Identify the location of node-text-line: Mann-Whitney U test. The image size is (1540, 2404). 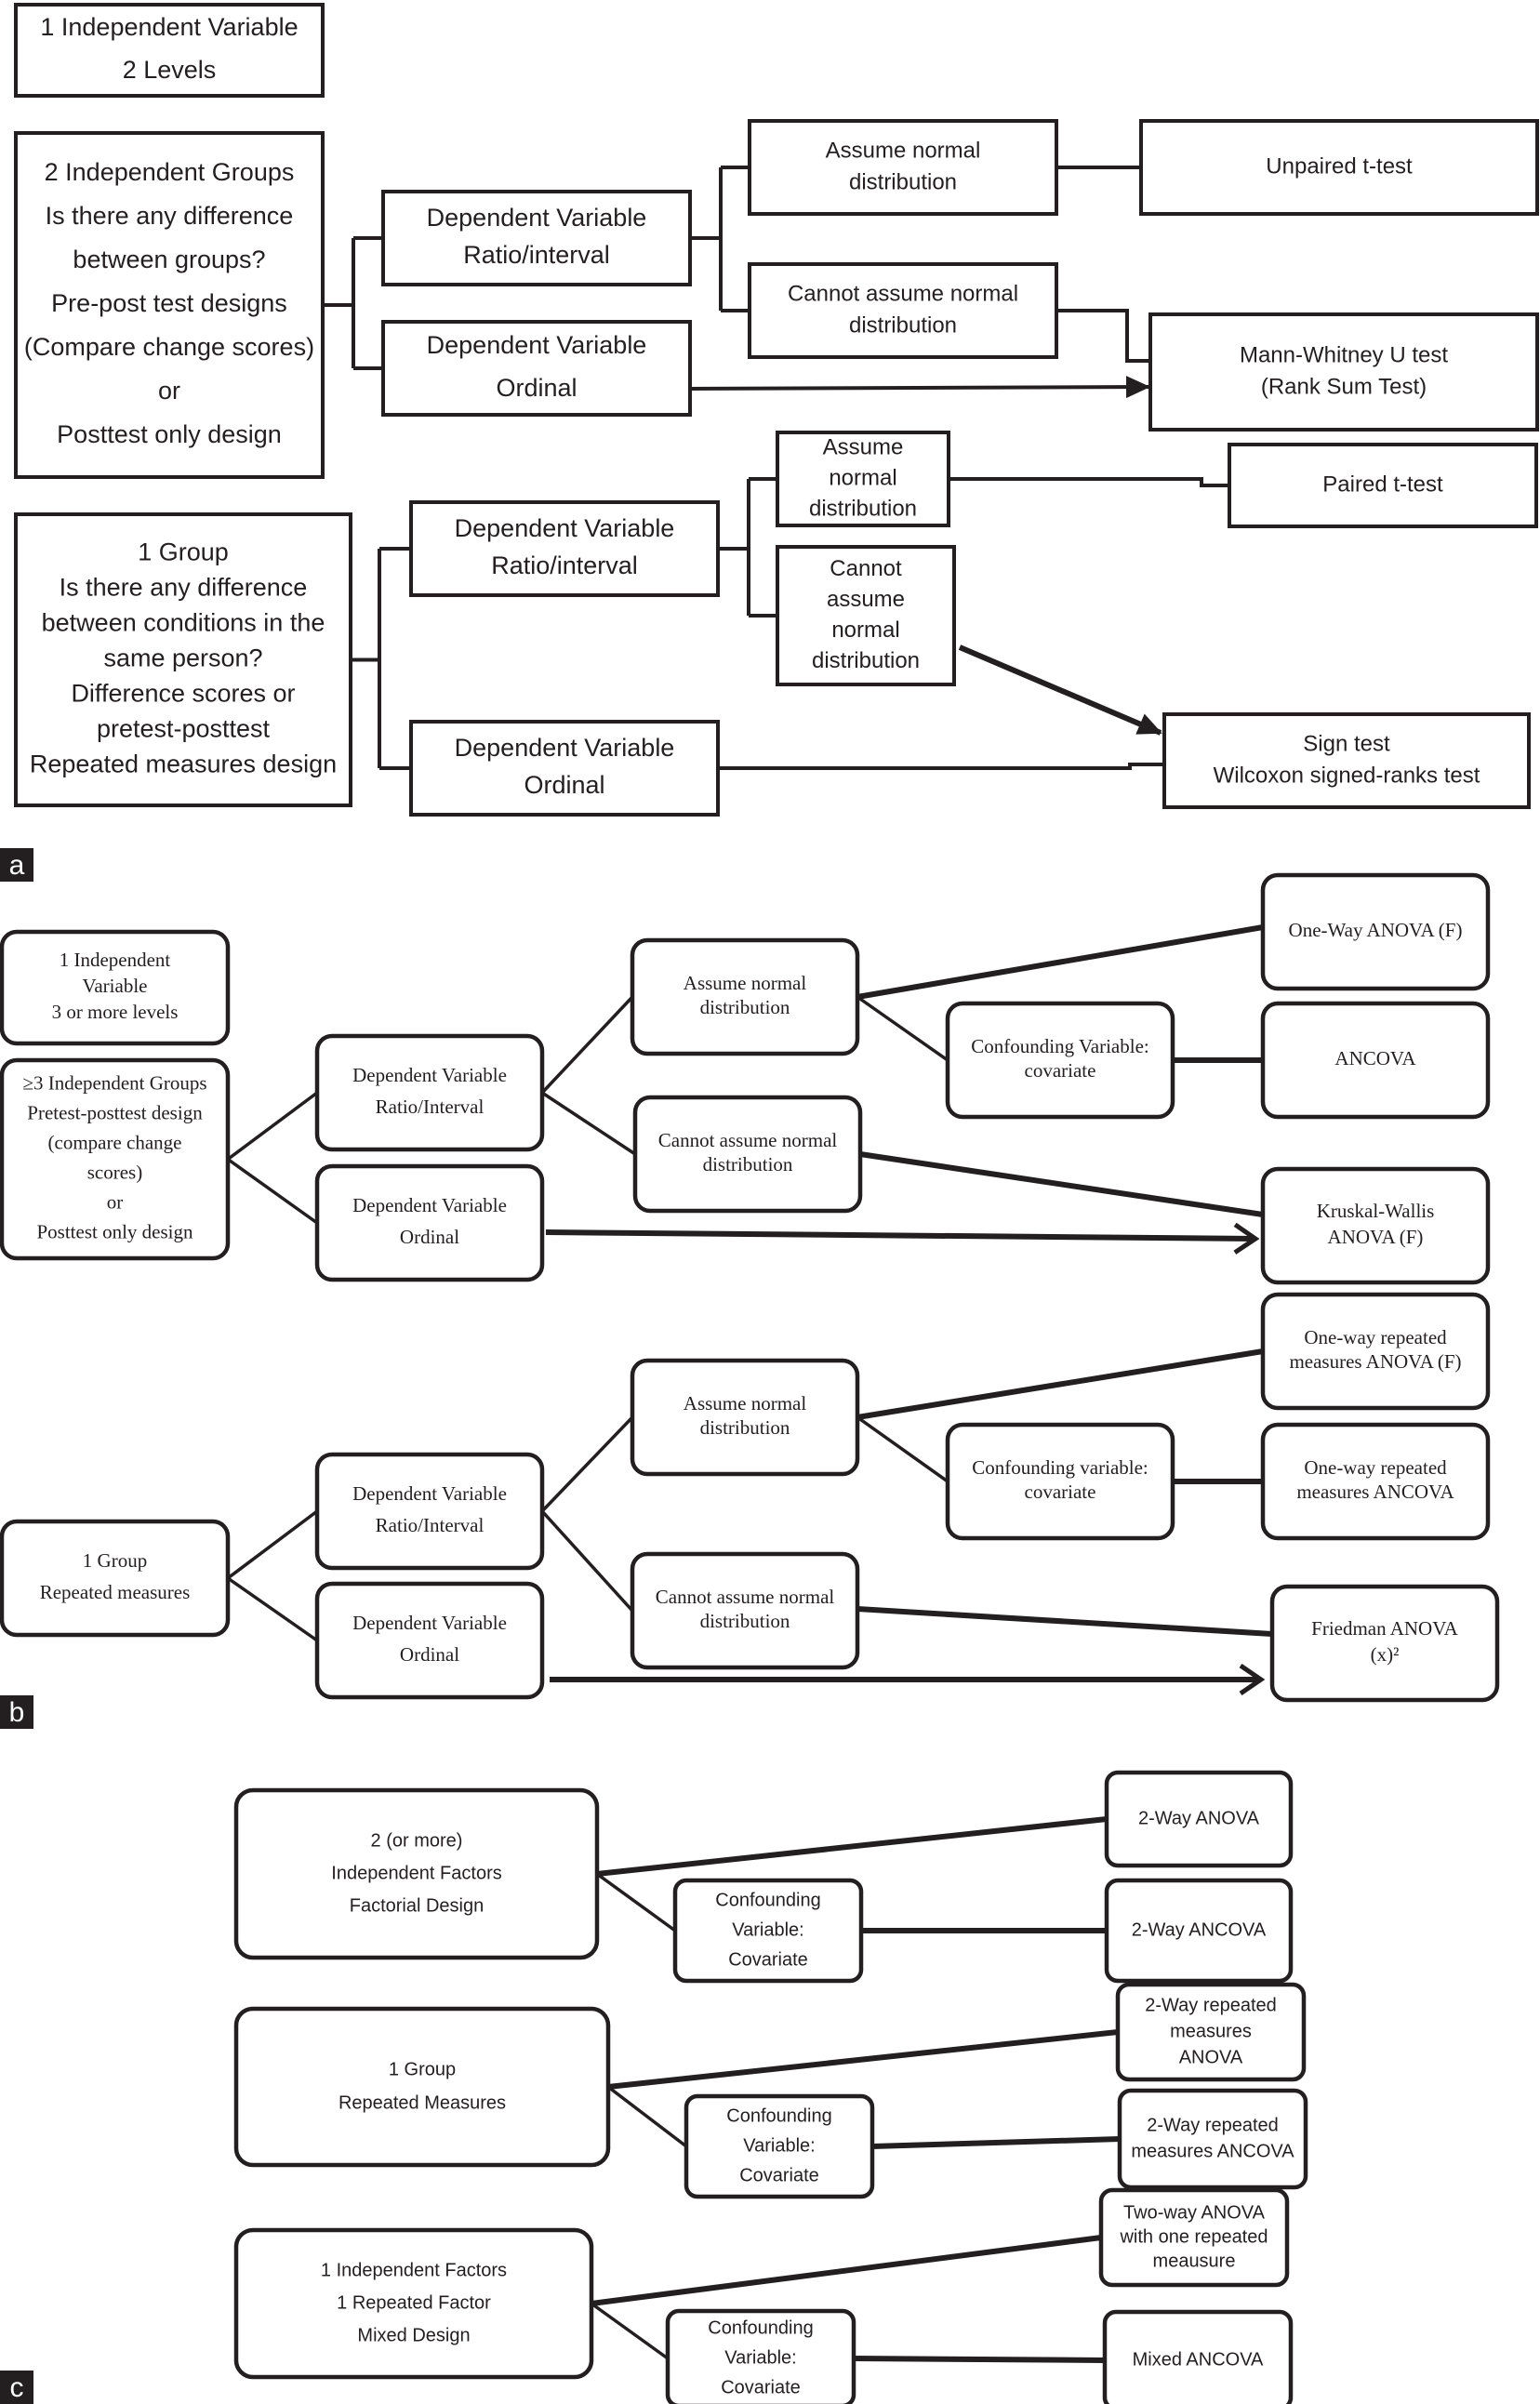
(1344, 354).